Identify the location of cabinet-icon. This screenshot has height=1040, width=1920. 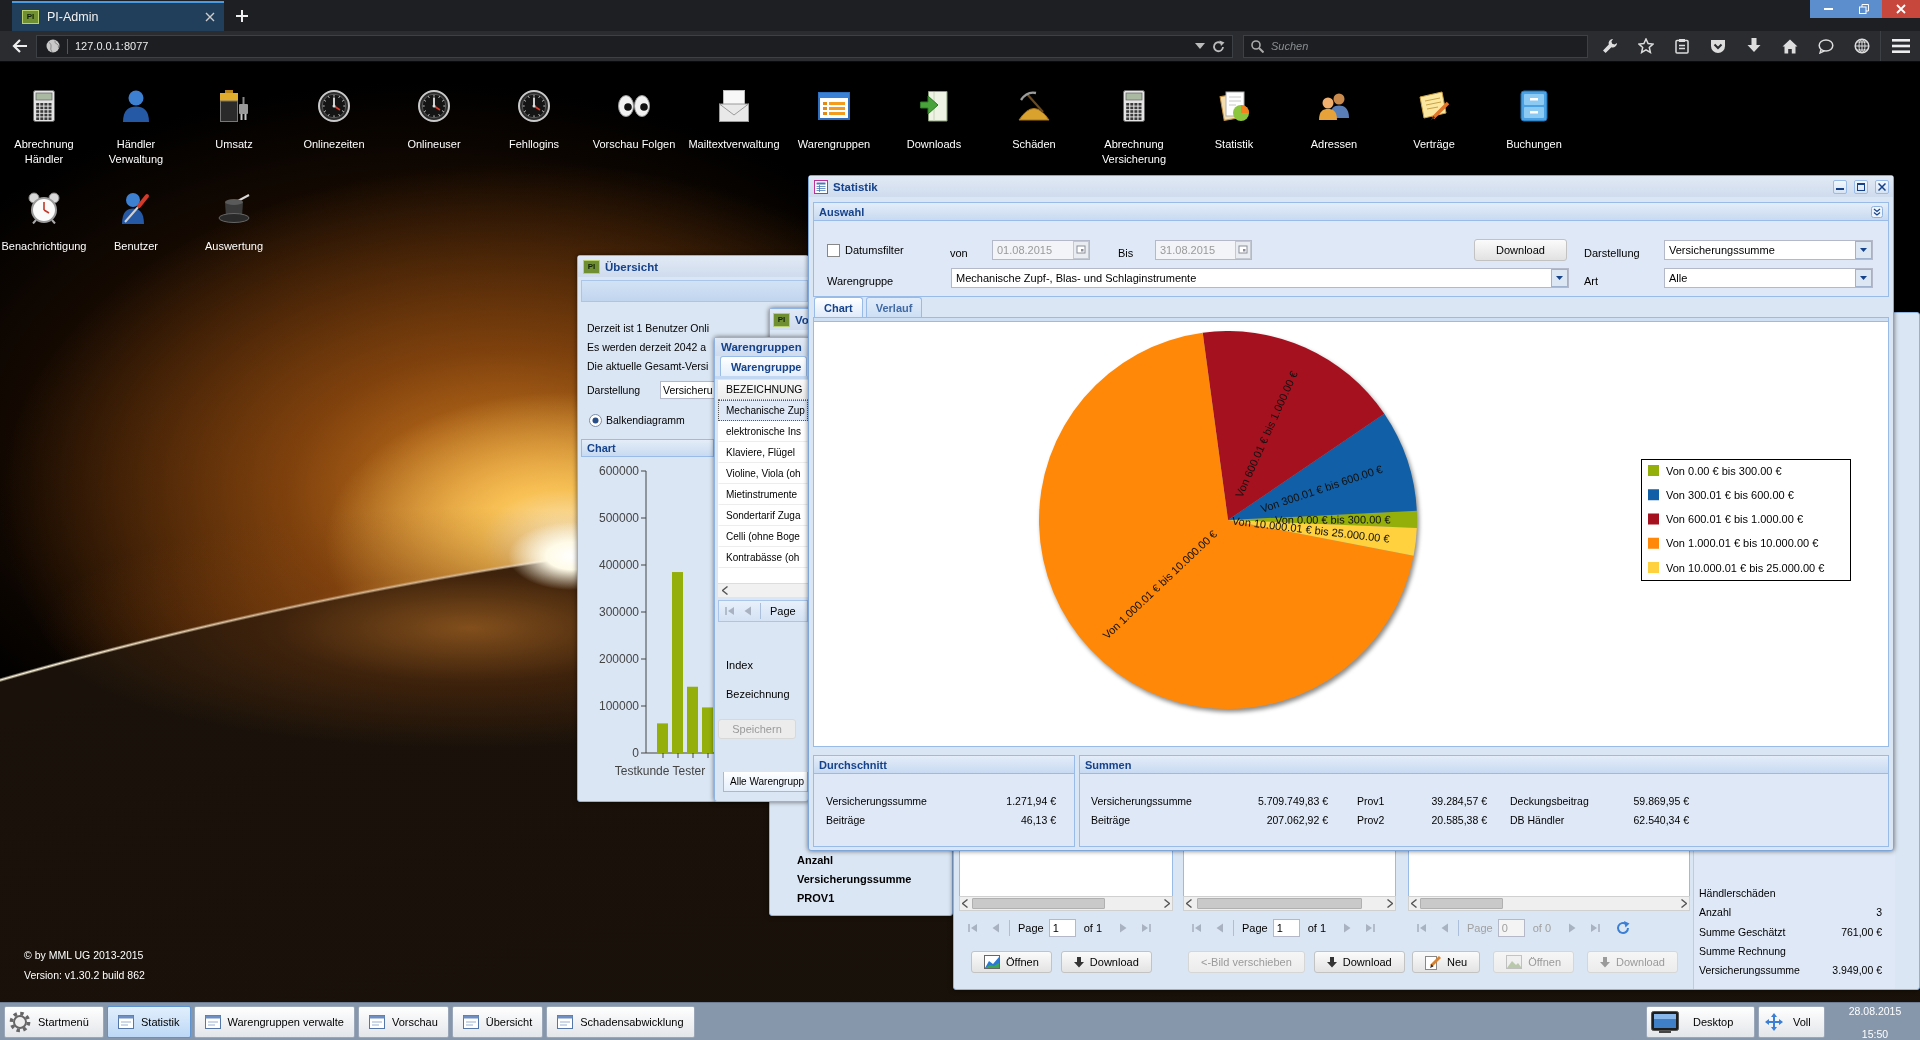
(1534, 106).